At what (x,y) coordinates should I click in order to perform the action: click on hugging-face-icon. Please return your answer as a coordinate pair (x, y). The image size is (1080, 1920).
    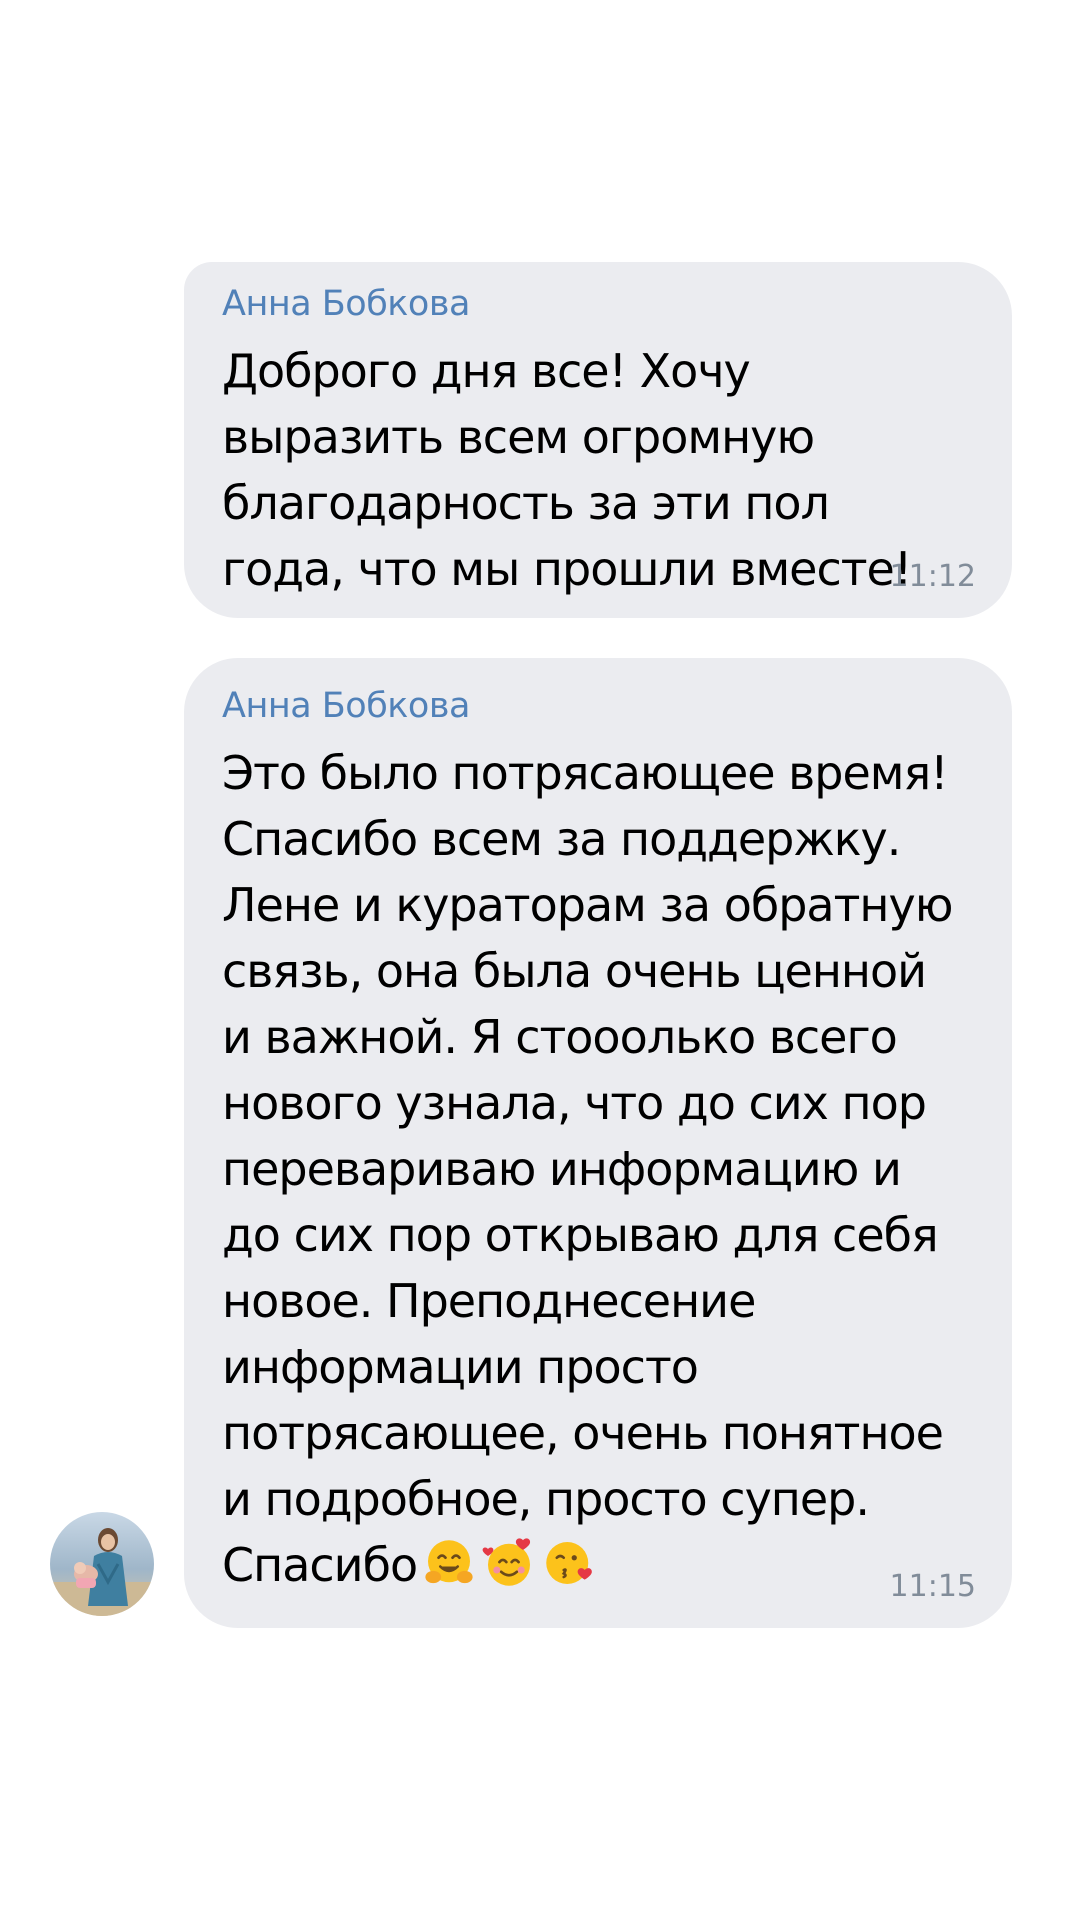
    Looking at the image, I should click on (449, 1562).